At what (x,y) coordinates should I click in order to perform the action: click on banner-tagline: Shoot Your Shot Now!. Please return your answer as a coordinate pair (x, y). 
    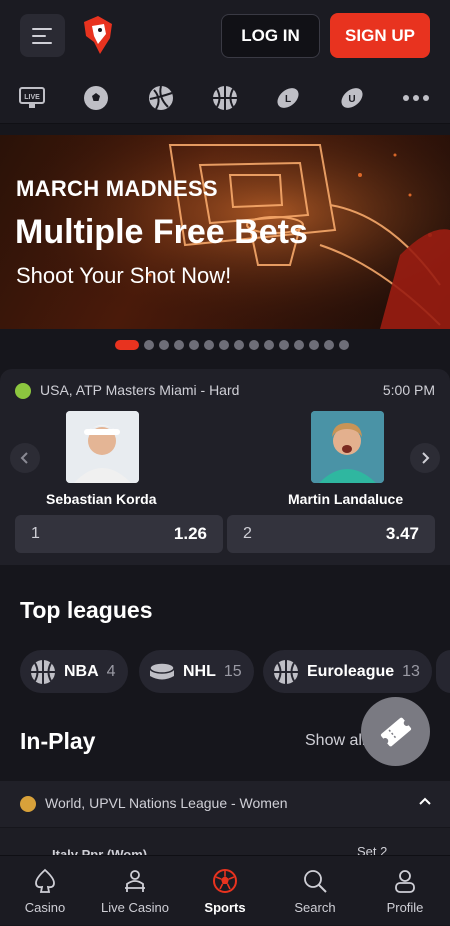
    Looking at the image, I should click on (124, 275).